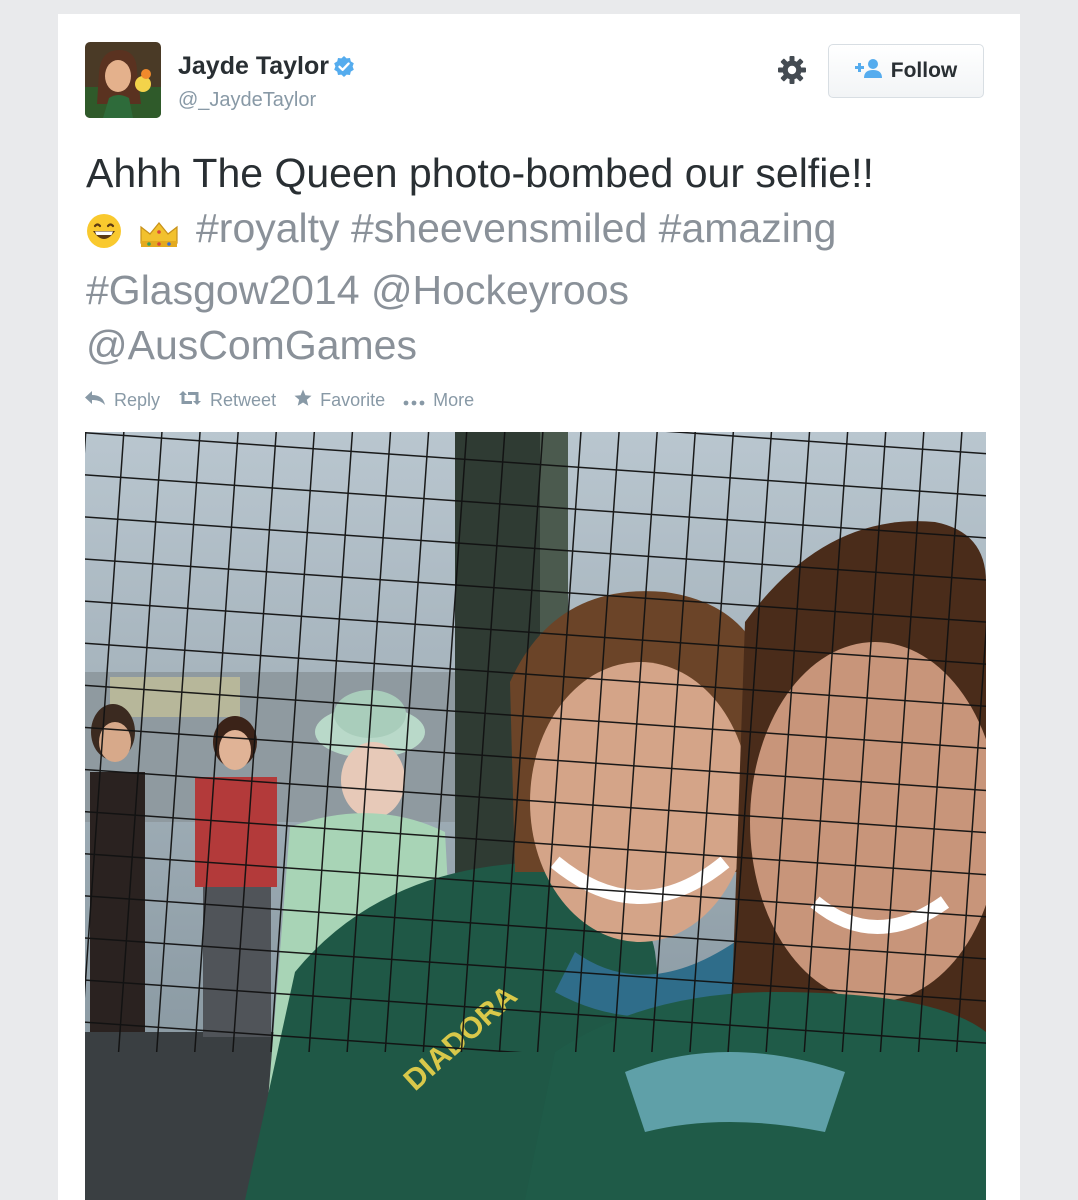 The image size is (1078, 1200). Describe the element at coordinates (344, 67) in the screenshot. I see `verified-badge-icon` at that location.